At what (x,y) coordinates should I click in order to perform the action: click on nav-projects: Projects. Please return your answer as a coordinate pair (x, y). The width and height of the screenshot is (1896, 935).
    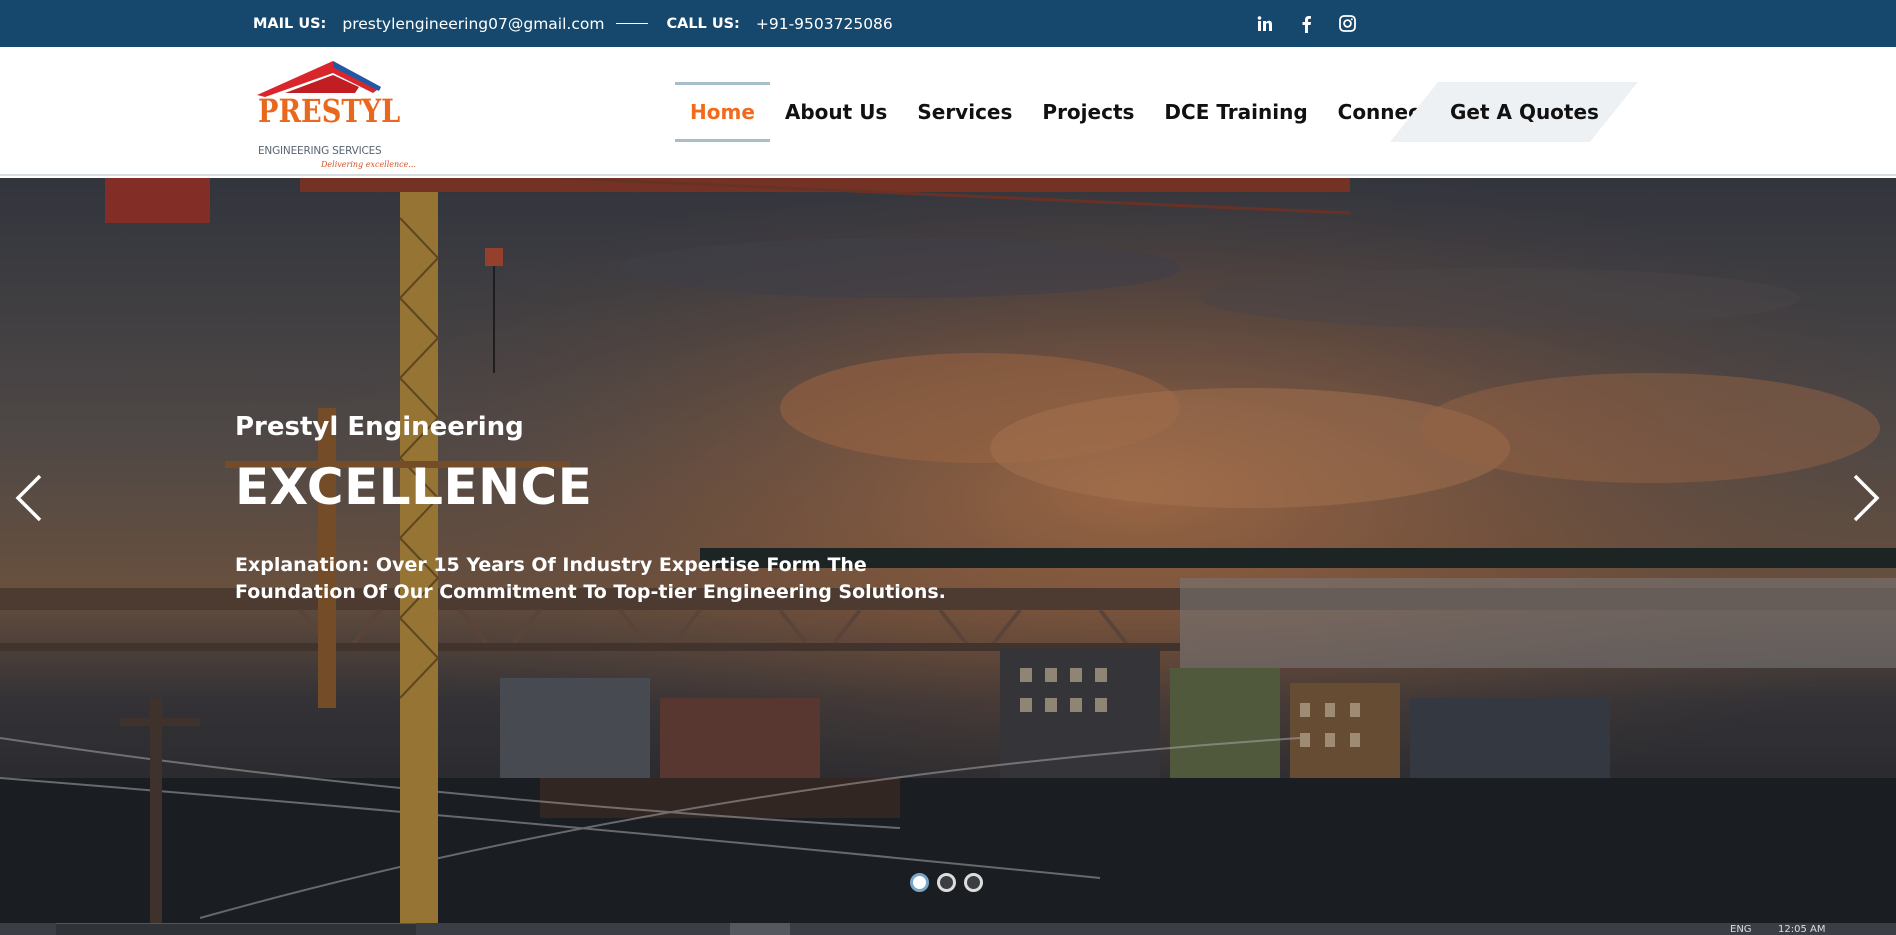
    Looking at the image, I should click on (1088, 112).